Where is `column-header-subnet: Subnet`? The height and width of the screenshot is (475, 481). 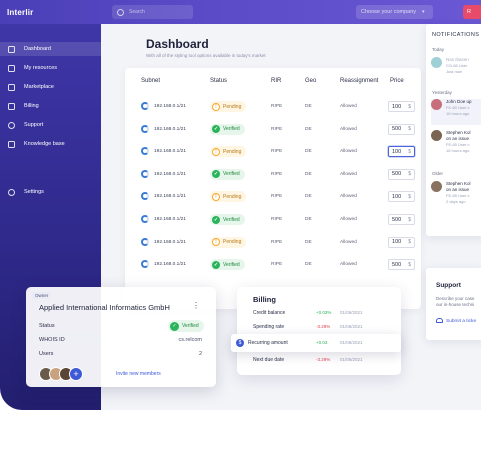
column-header-subnet: Subnet is located at coordinates (150, 81).